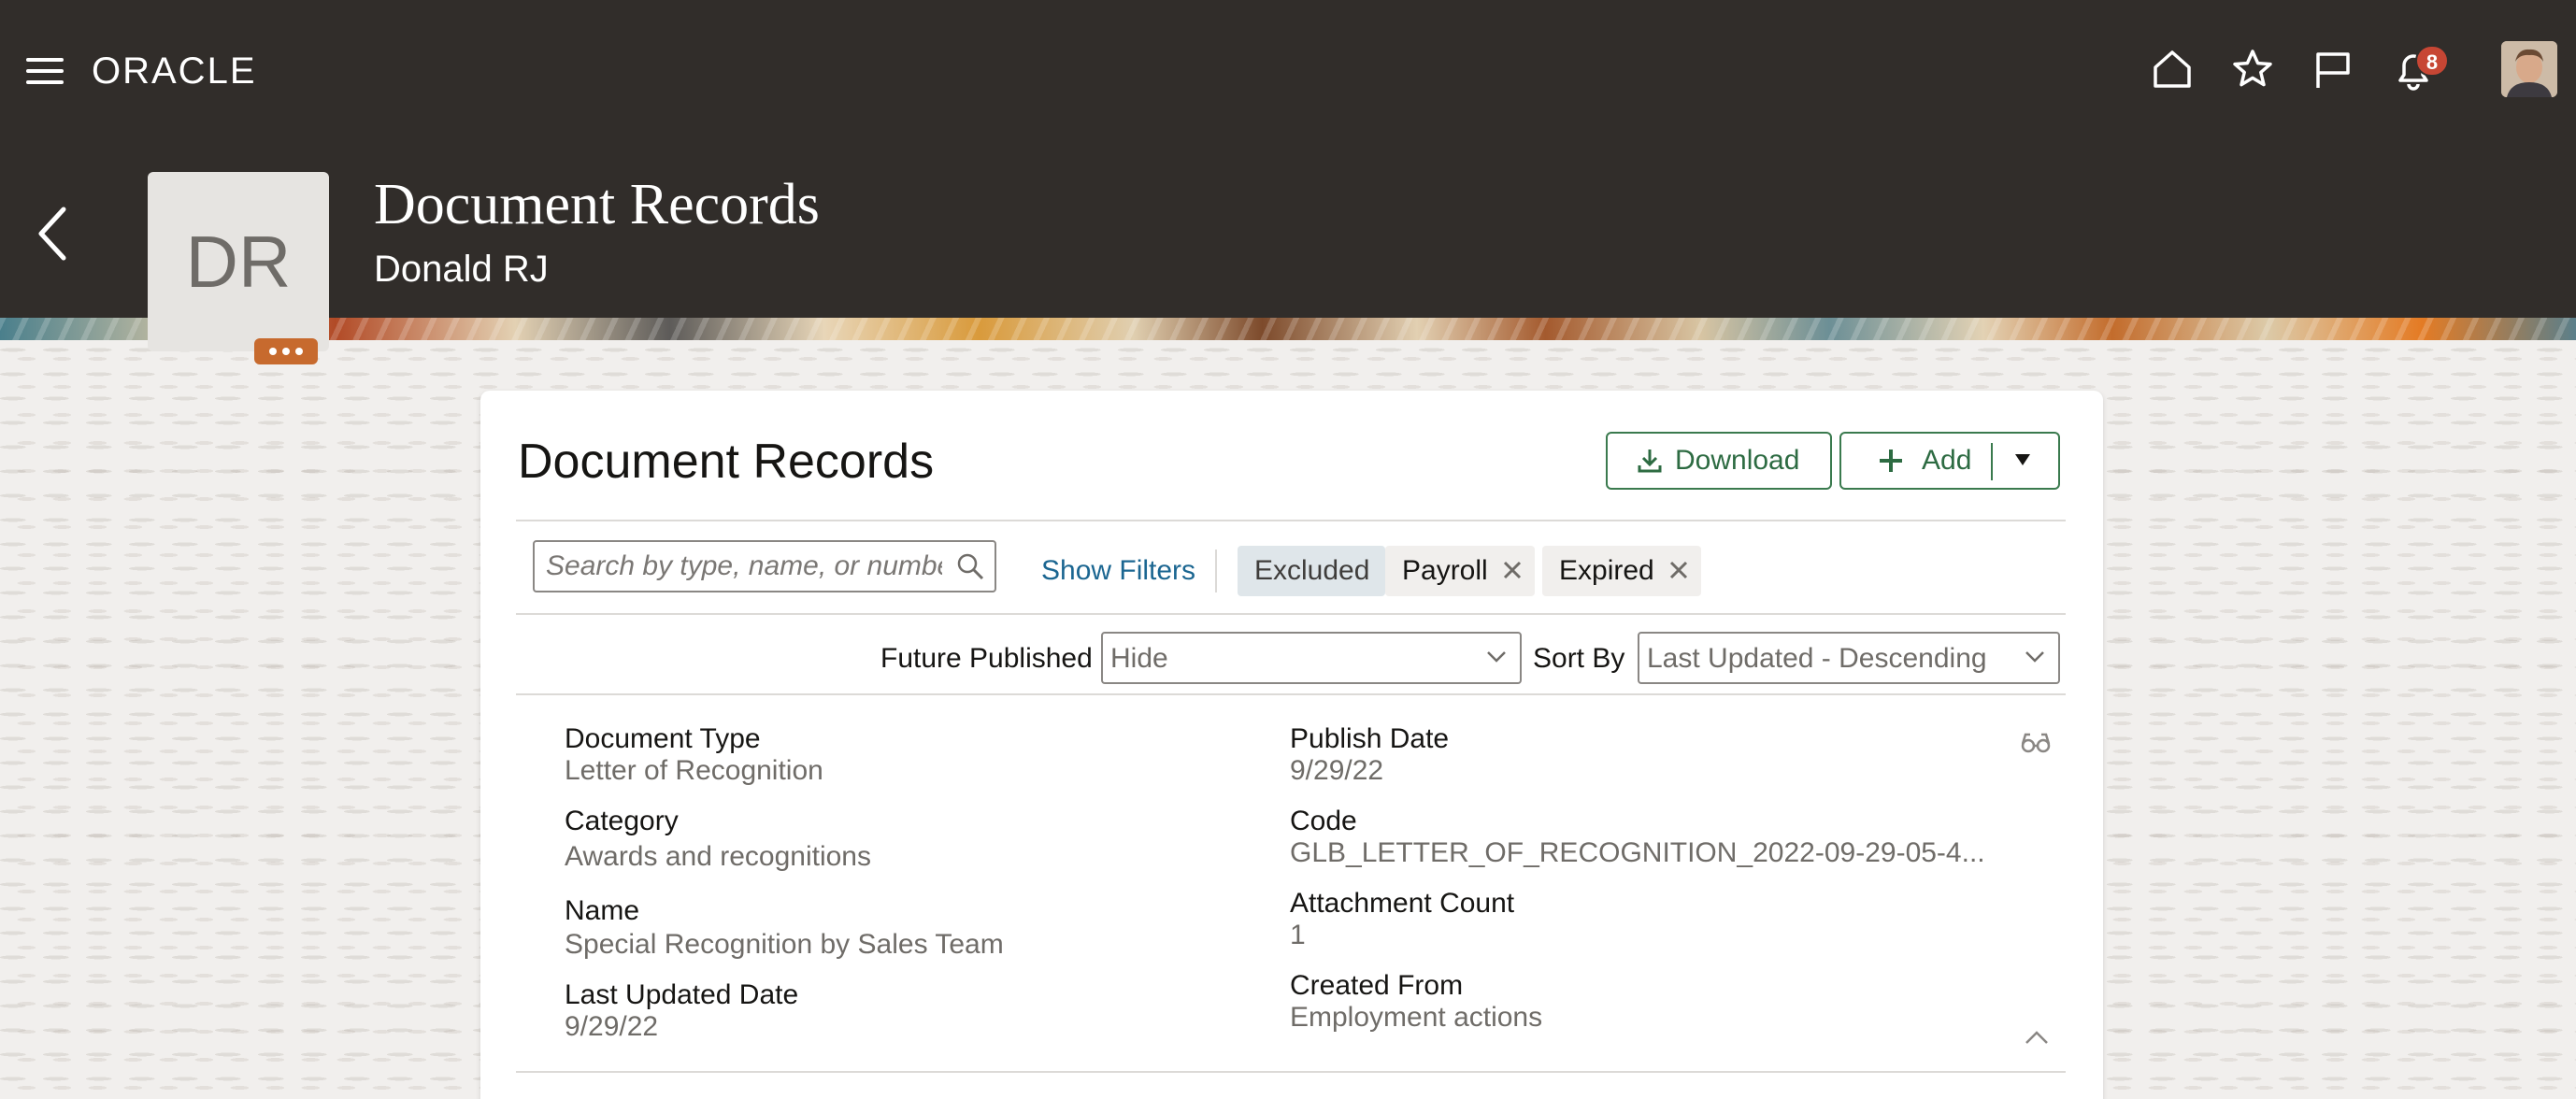 This screenshot has width=2576, height=1099. I want to click on chip-label: Expired, so click(1606, 570).